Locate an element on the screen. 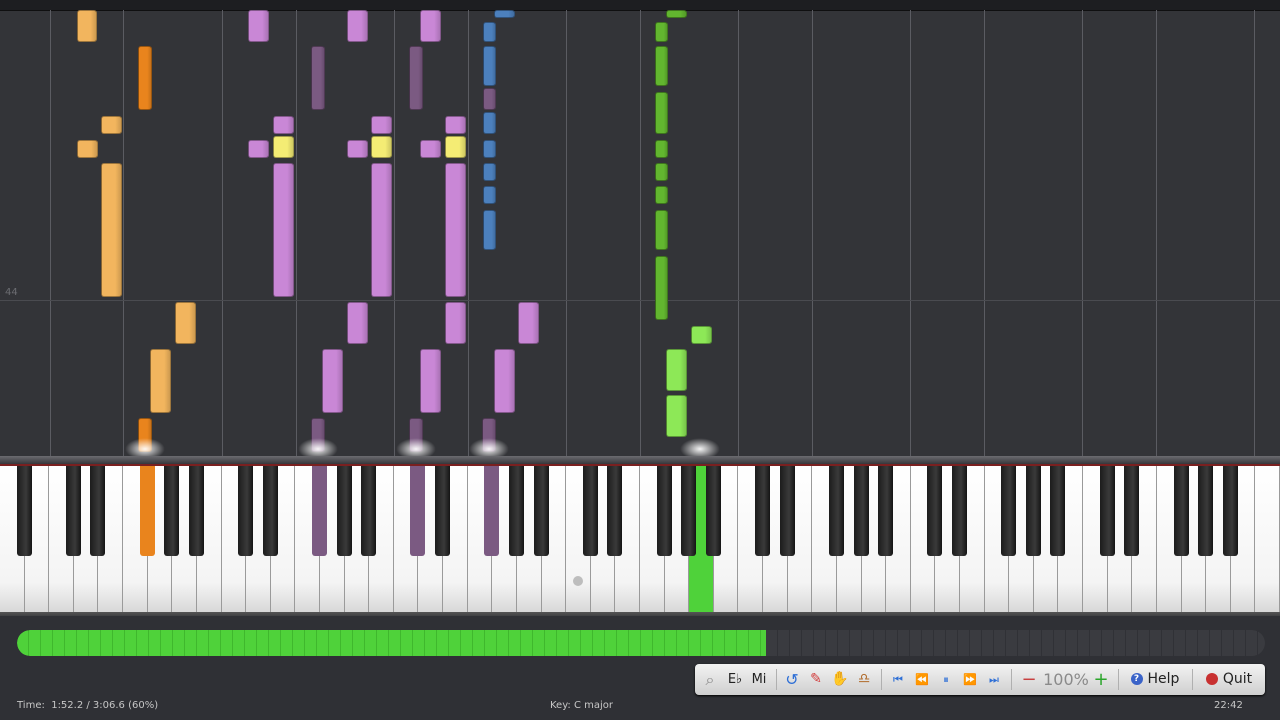 The image size is (1280, 720). speed-increase-button: + is located at coordinates (1101, 679).